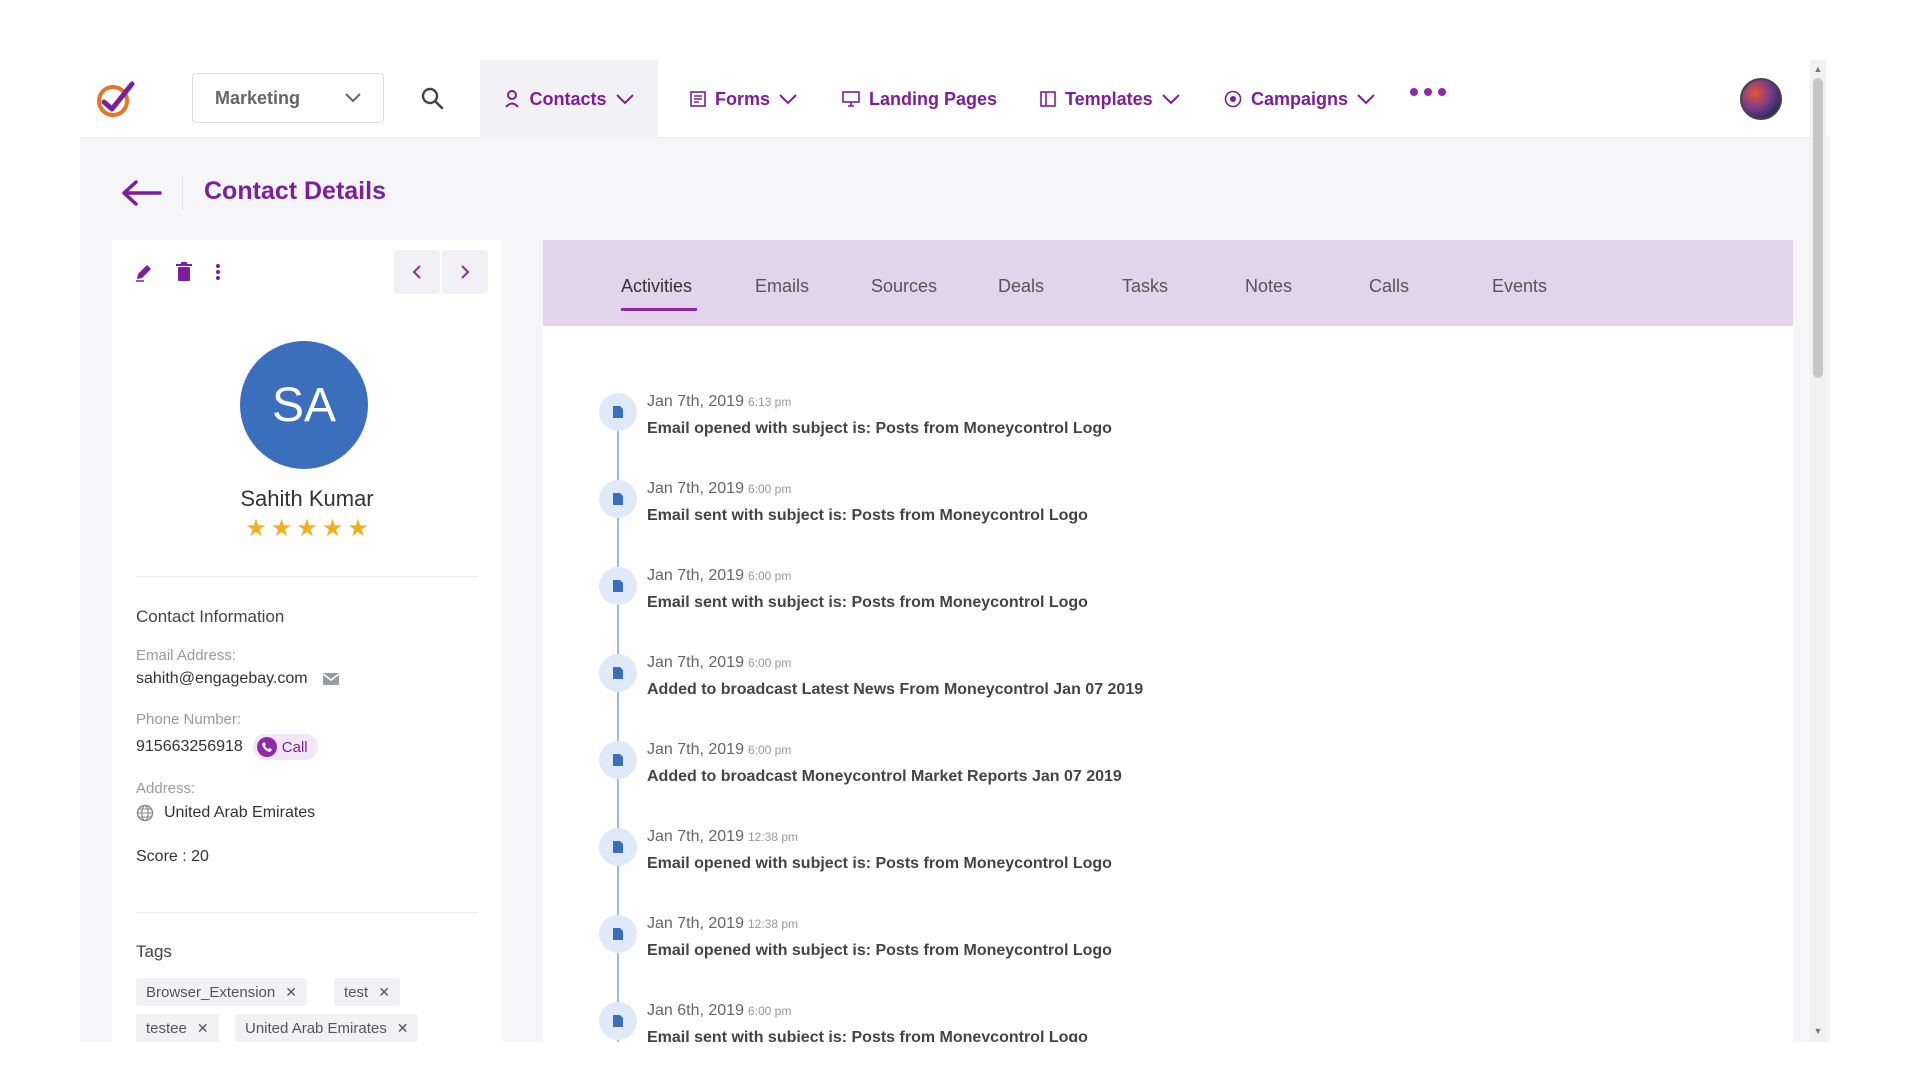 The height and width of the screenshot is (1080, 1920). What do you see at coordinates (327, 1028) in the screenshot?
I see `tag-chip: United Arab Emirates ✕` at bounding box center [327, 1028].